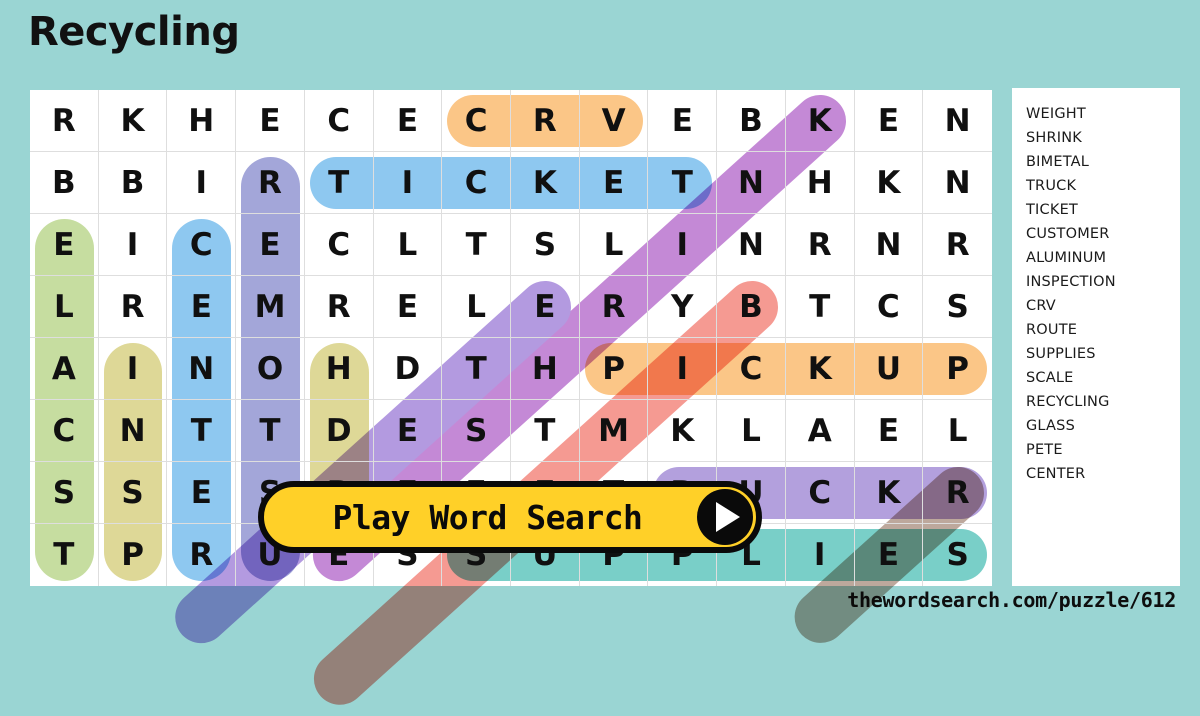 The image size is (1200, 716). Describe the element at coordinates (270, 369) in the screenshot. I see `grid-cell: O` at that location.